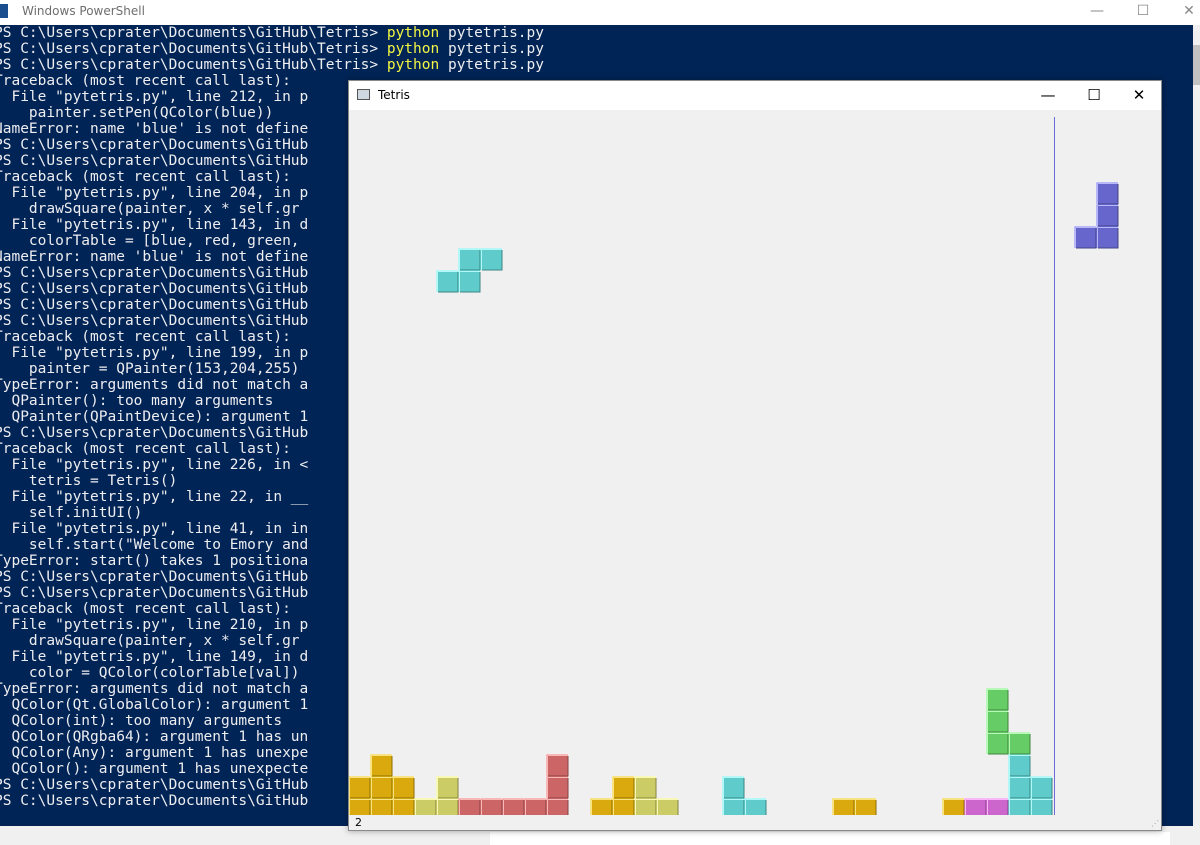  Describe the element at coordinates (154, 225) in the screenshot. I see `console-line: File "pytetris.py", line 143, in d` at that location.